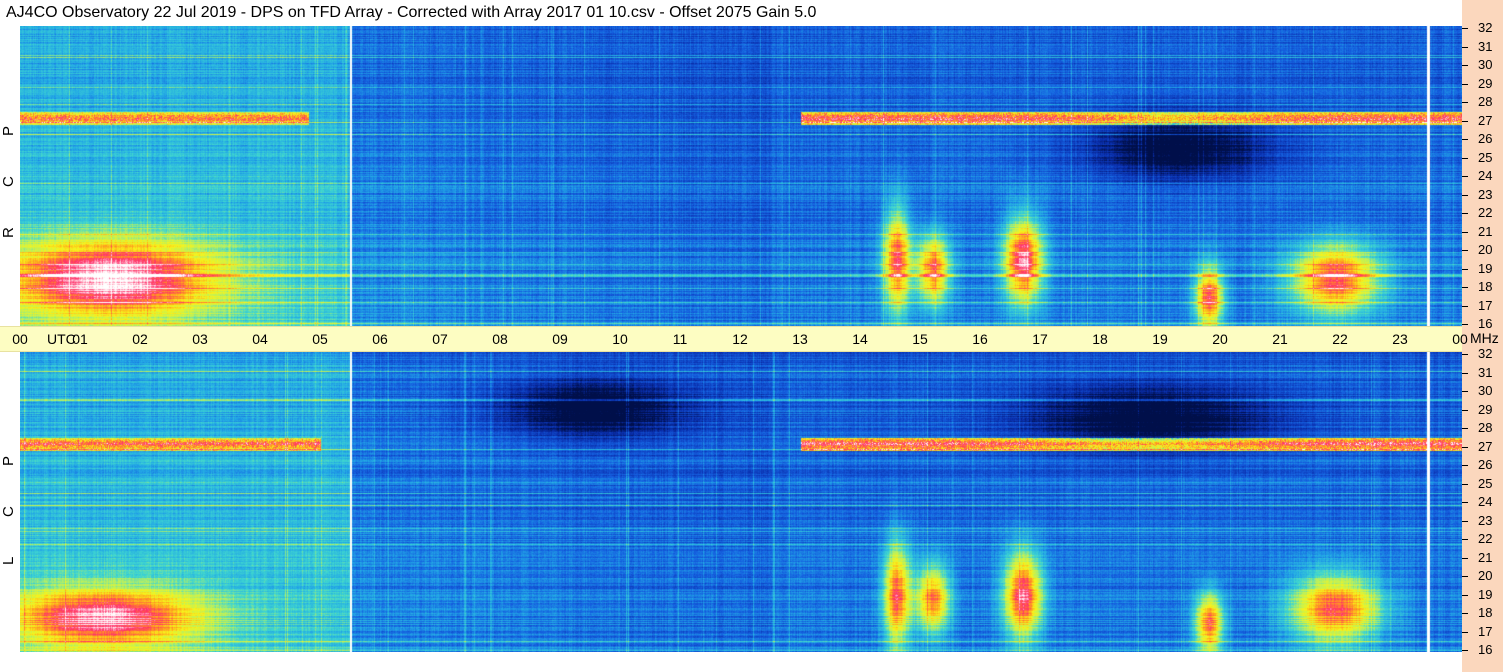 This screenshot has height=672, width=1503. Describe the element at coordinates (1340, 339) in the screenshot. I see `utc-tick-label: 22` at that location.